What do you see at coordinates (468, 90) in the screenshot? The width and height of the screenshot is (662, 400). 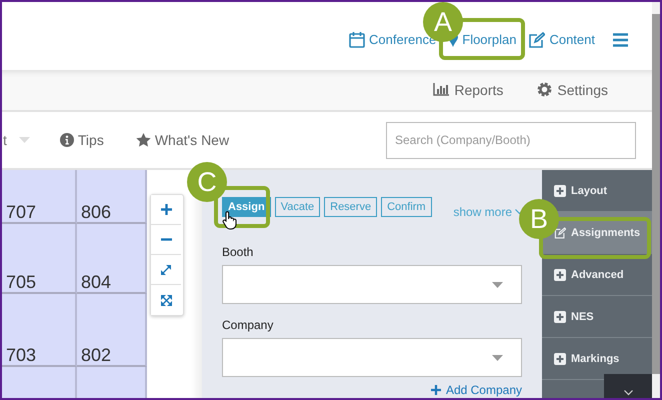 I see `nav-link: Reports` at bounding box center [468, 90].